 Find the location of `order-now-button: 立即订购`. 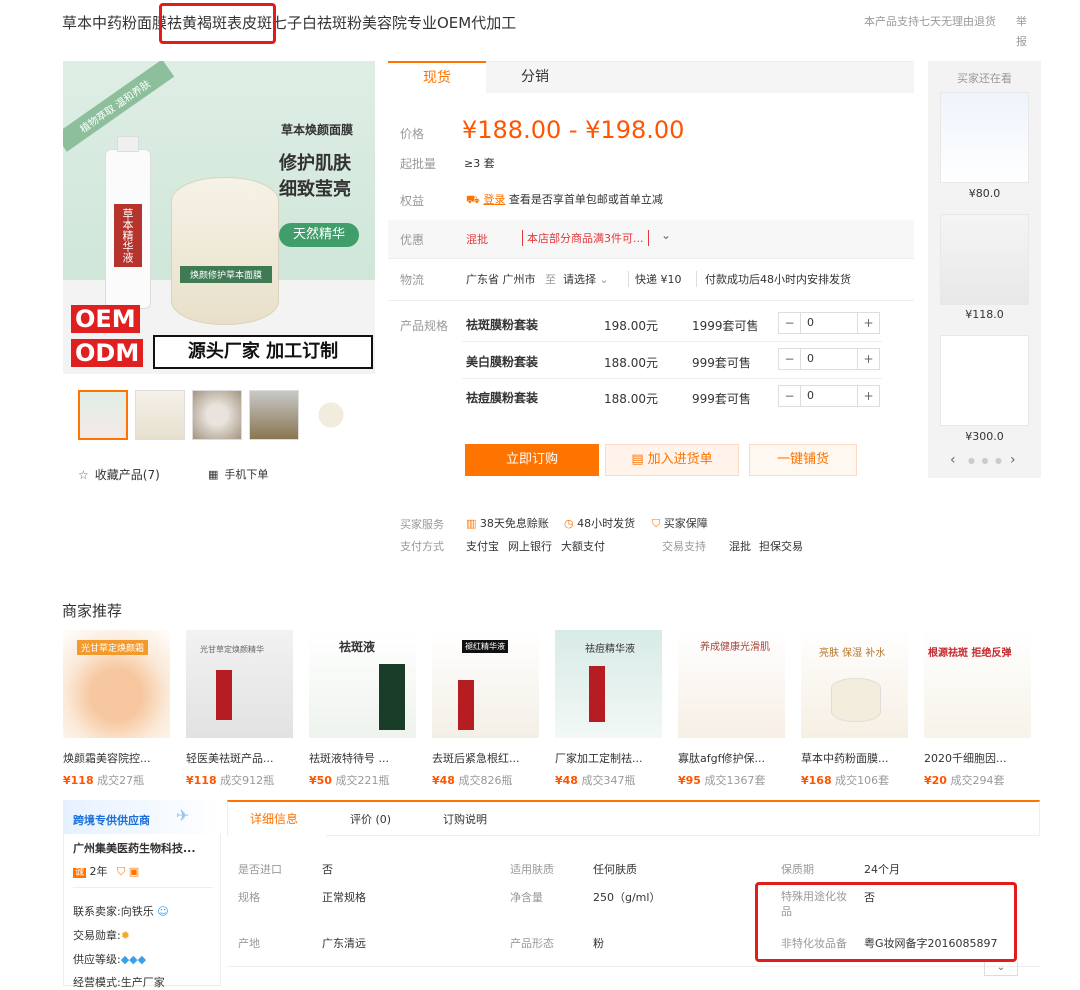

order-now-button: 立即订购 is located at coordinates (532, 460).